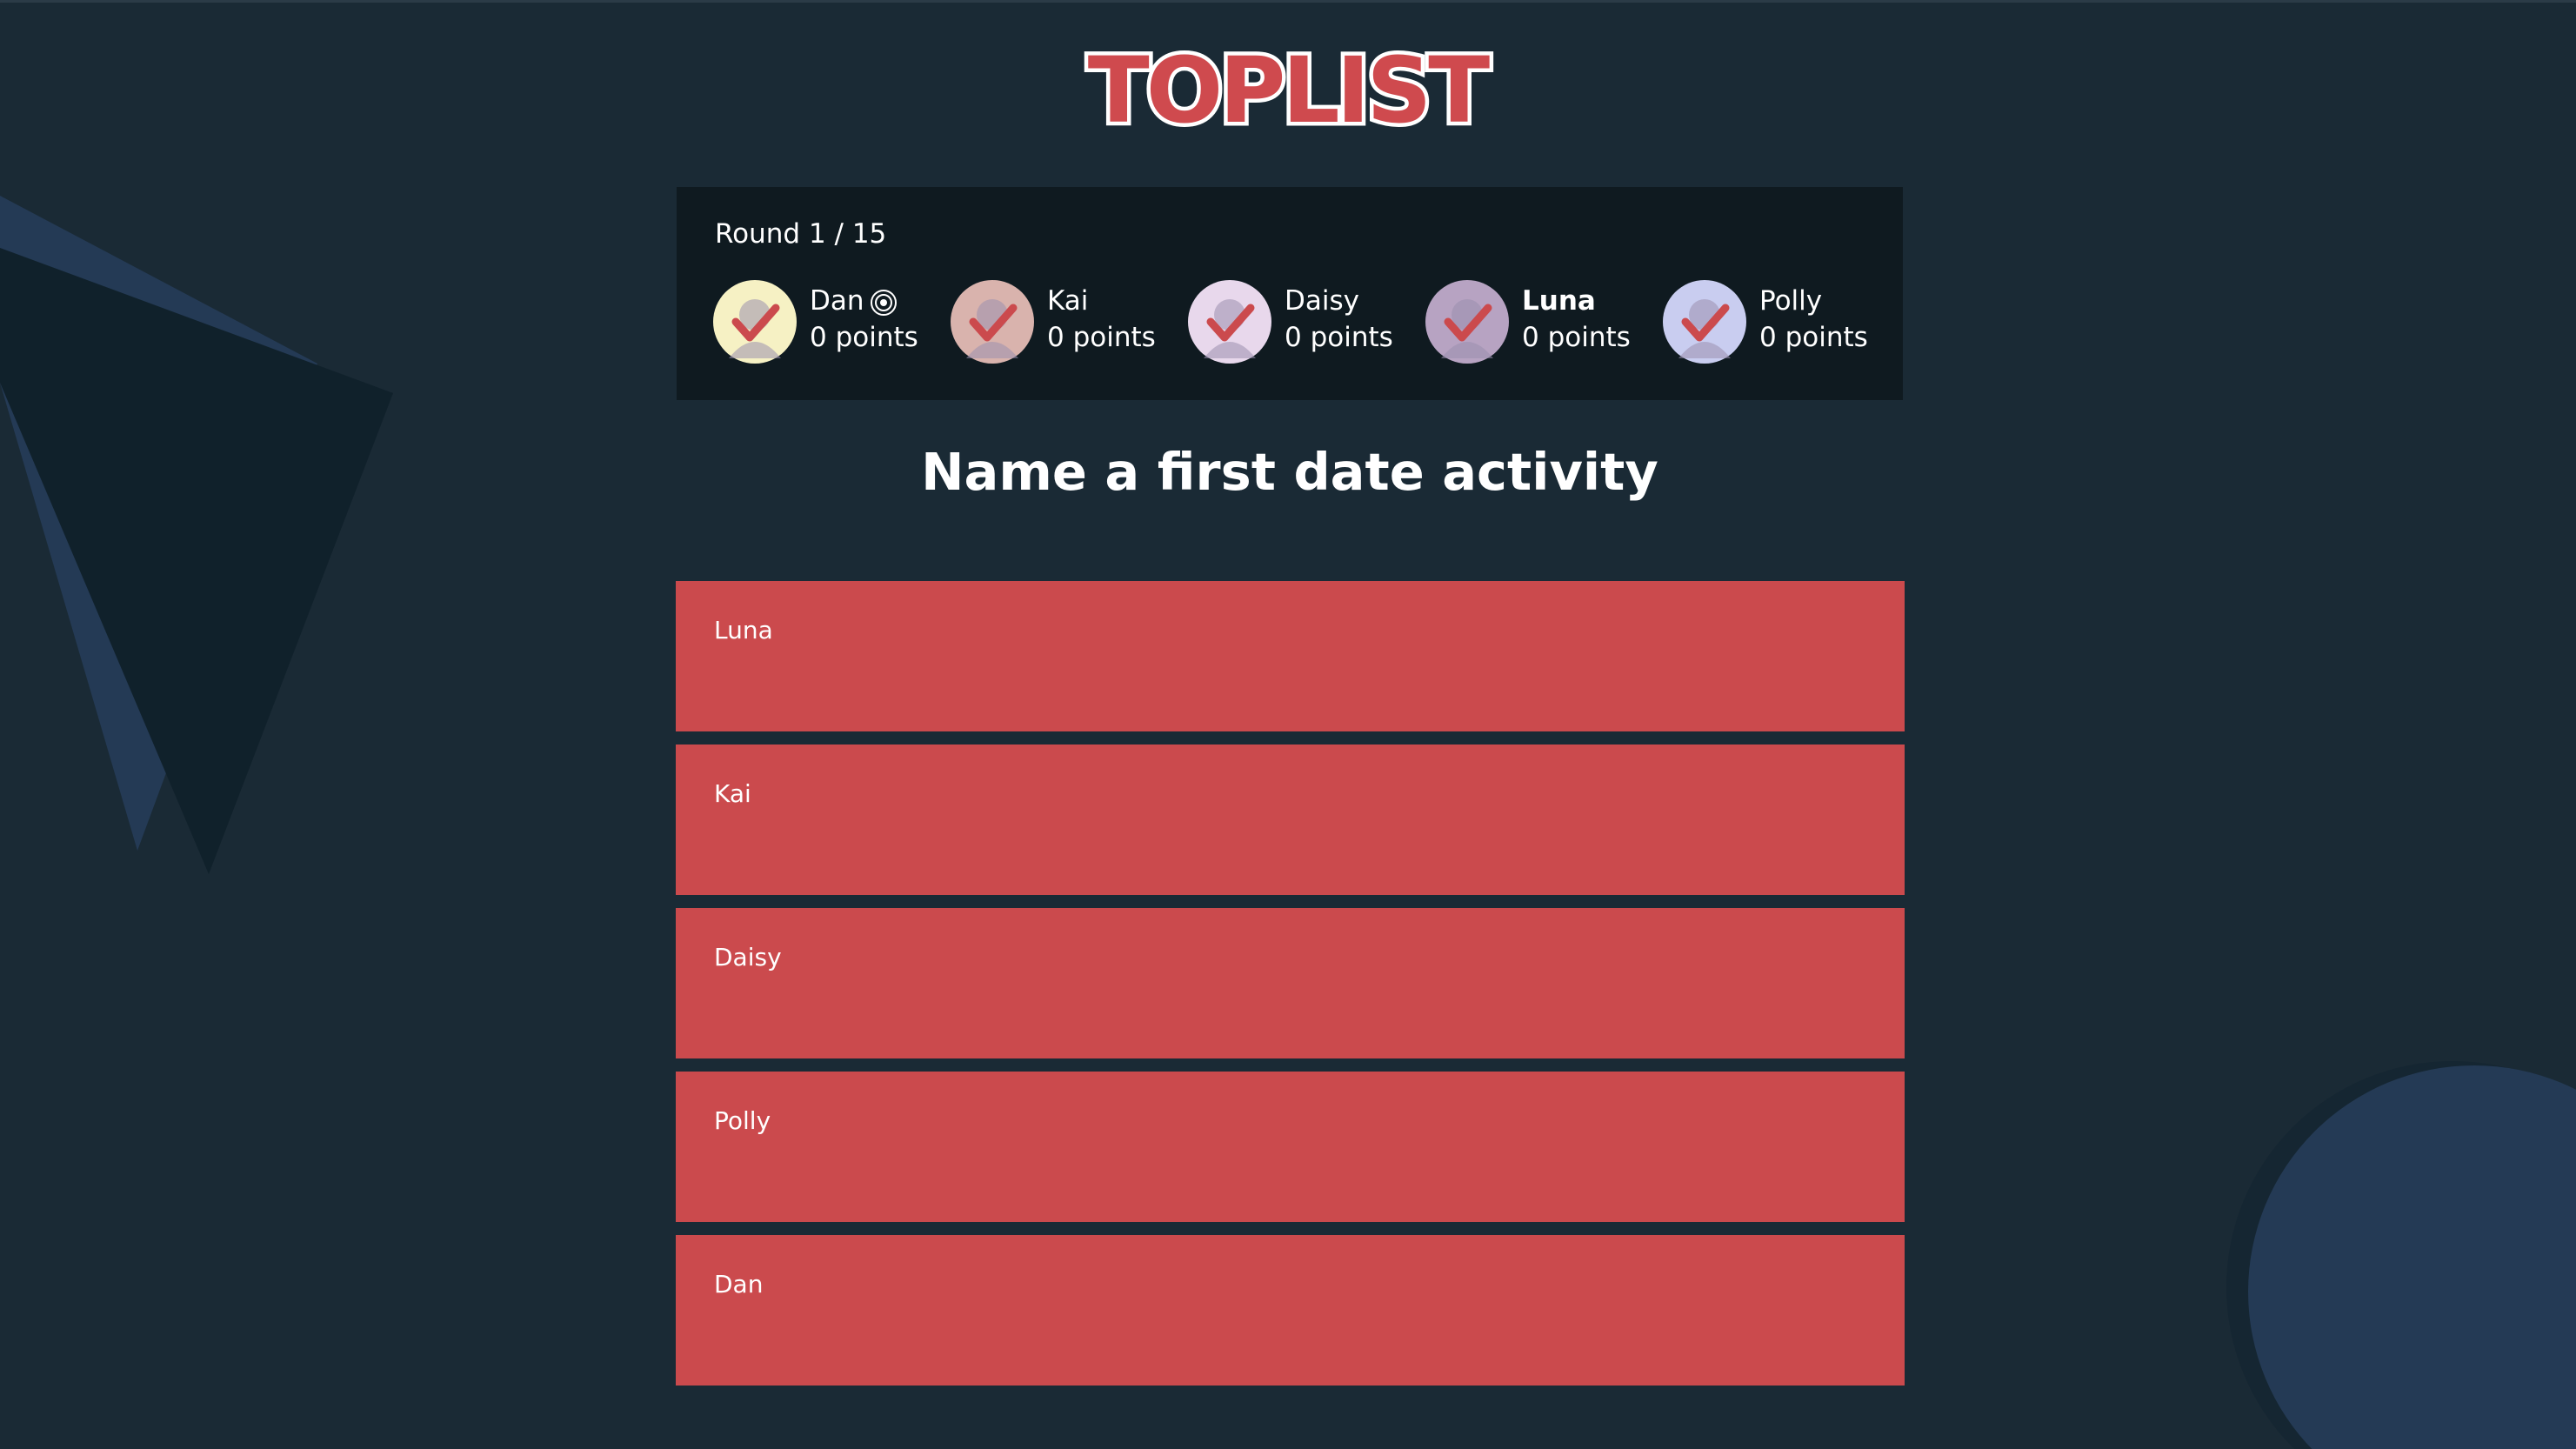  Describe the element at coordinates (1289, 472) in the screenshot. I see `question-prompt: Name a first date activity` at that location.